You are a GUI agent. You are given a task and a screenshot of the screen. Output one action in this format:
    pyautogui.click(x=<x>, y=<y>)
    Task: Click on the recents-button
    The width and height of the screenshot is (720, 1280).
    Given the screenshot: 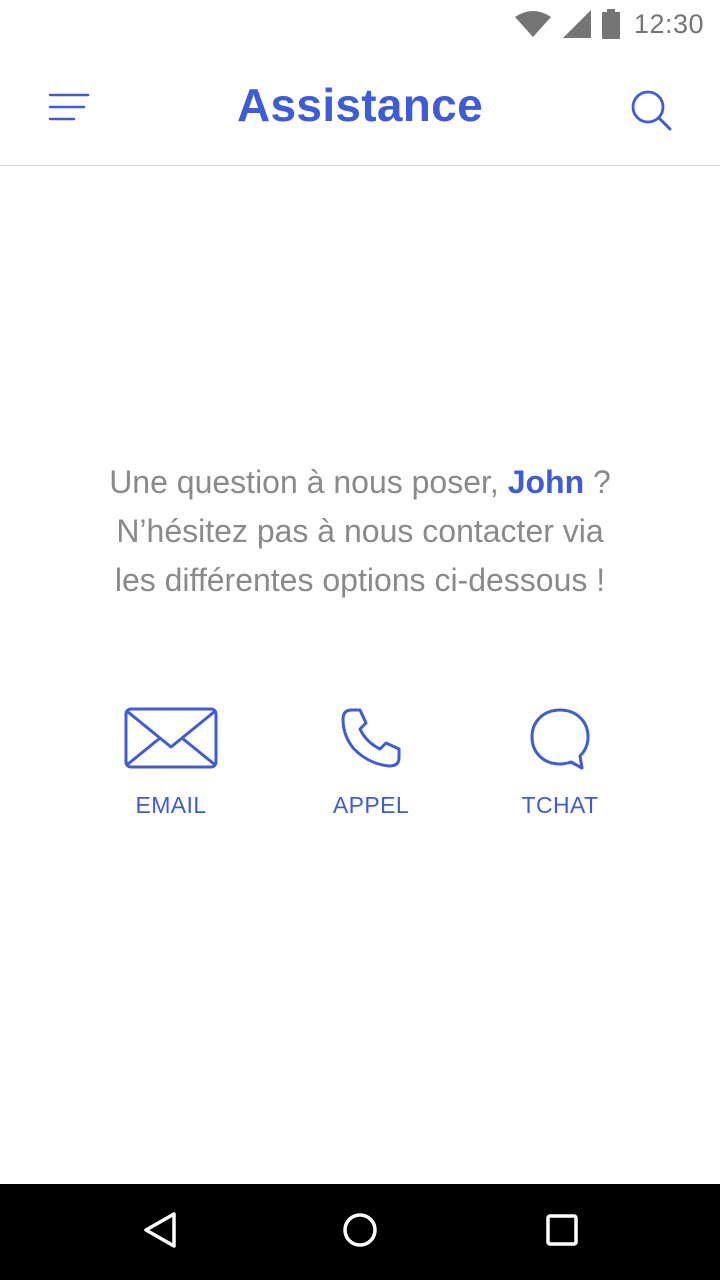 What is the action you would take?
    pyautogui.click(x=562, y=1232)
    